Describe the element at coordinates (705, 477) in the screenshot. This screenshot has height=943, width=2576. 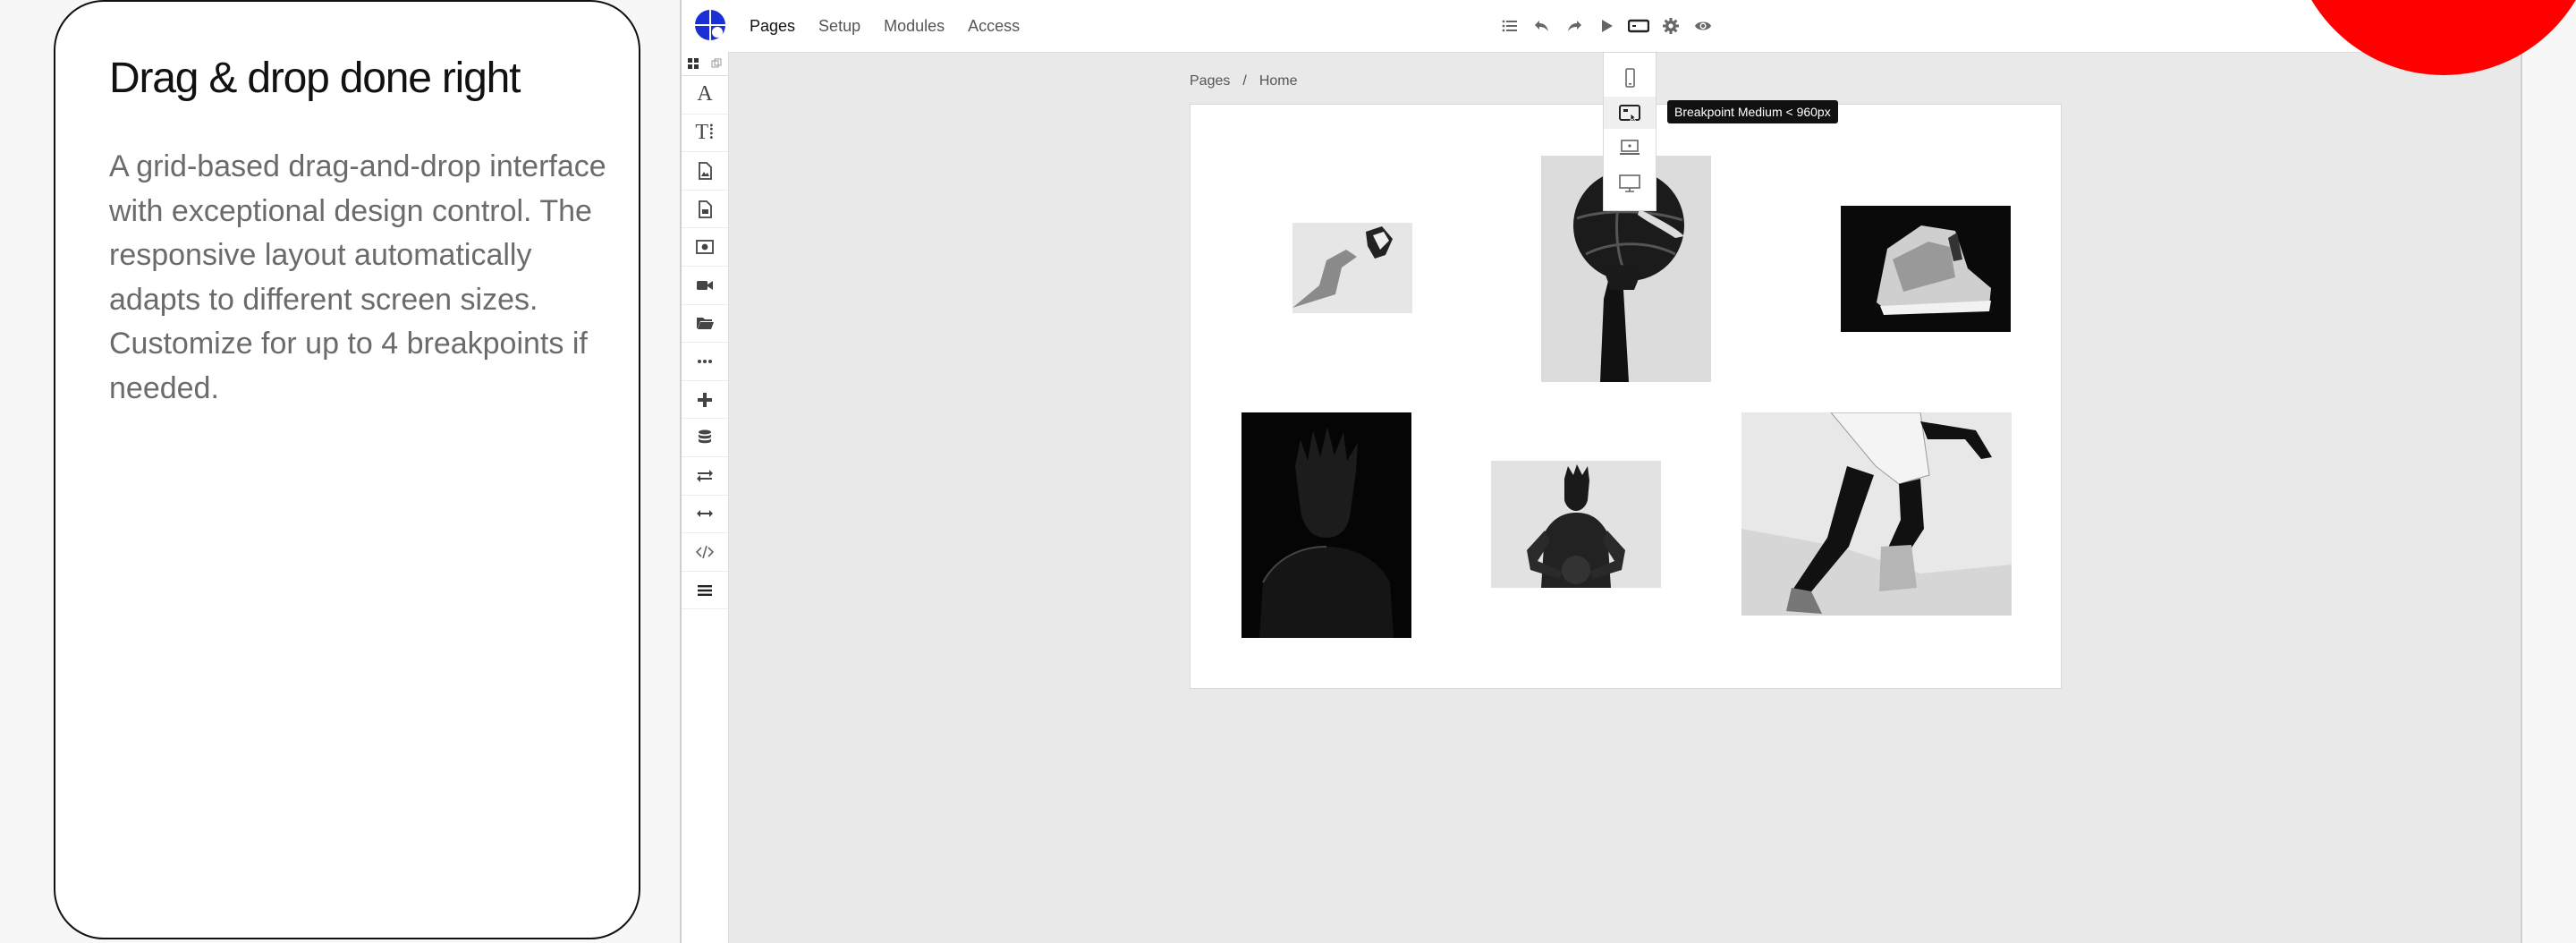
I see `swap-tool-icon` at that location.